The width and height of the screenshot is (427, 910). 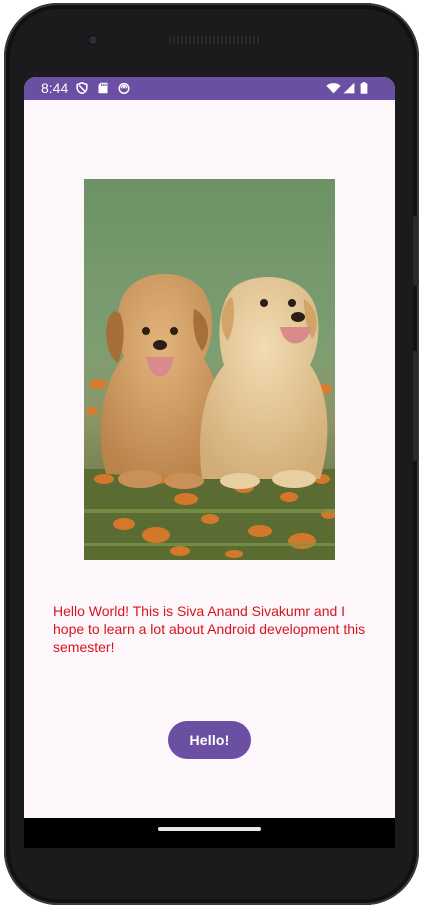 I want to click on android-robot-icon, so click(x=124, y=88).